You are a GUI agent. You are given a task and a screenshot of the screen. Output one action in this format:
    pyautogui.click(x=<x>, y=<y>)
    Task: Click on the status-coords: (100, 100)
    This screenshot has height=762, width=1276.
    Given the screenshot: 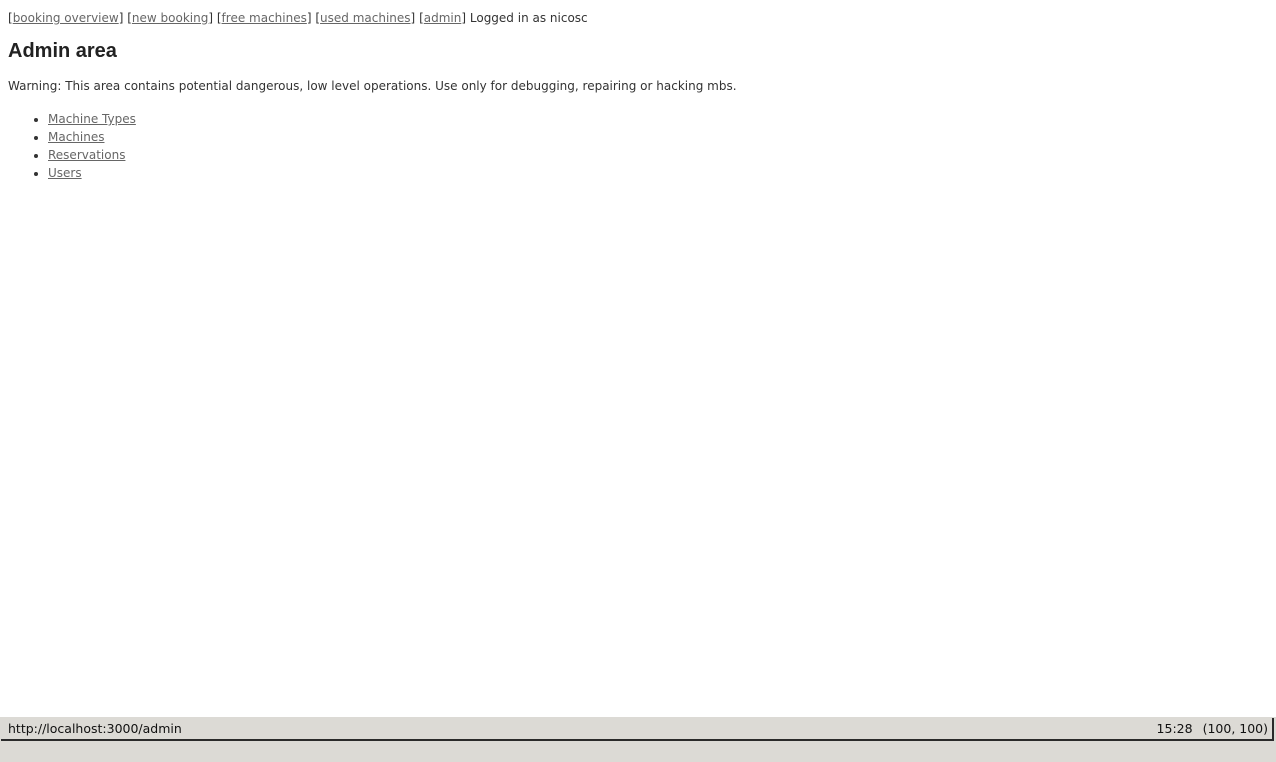 What is the action you would take?
    pyautogui.click(x=1235, y=728)
    